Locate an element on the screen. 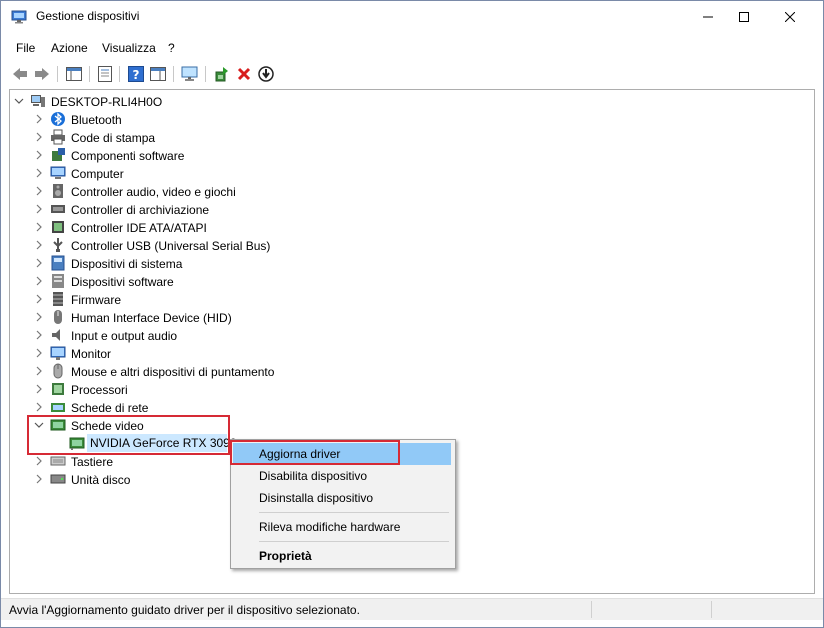  scan-hardware-button is located at coordinates (190, 74).